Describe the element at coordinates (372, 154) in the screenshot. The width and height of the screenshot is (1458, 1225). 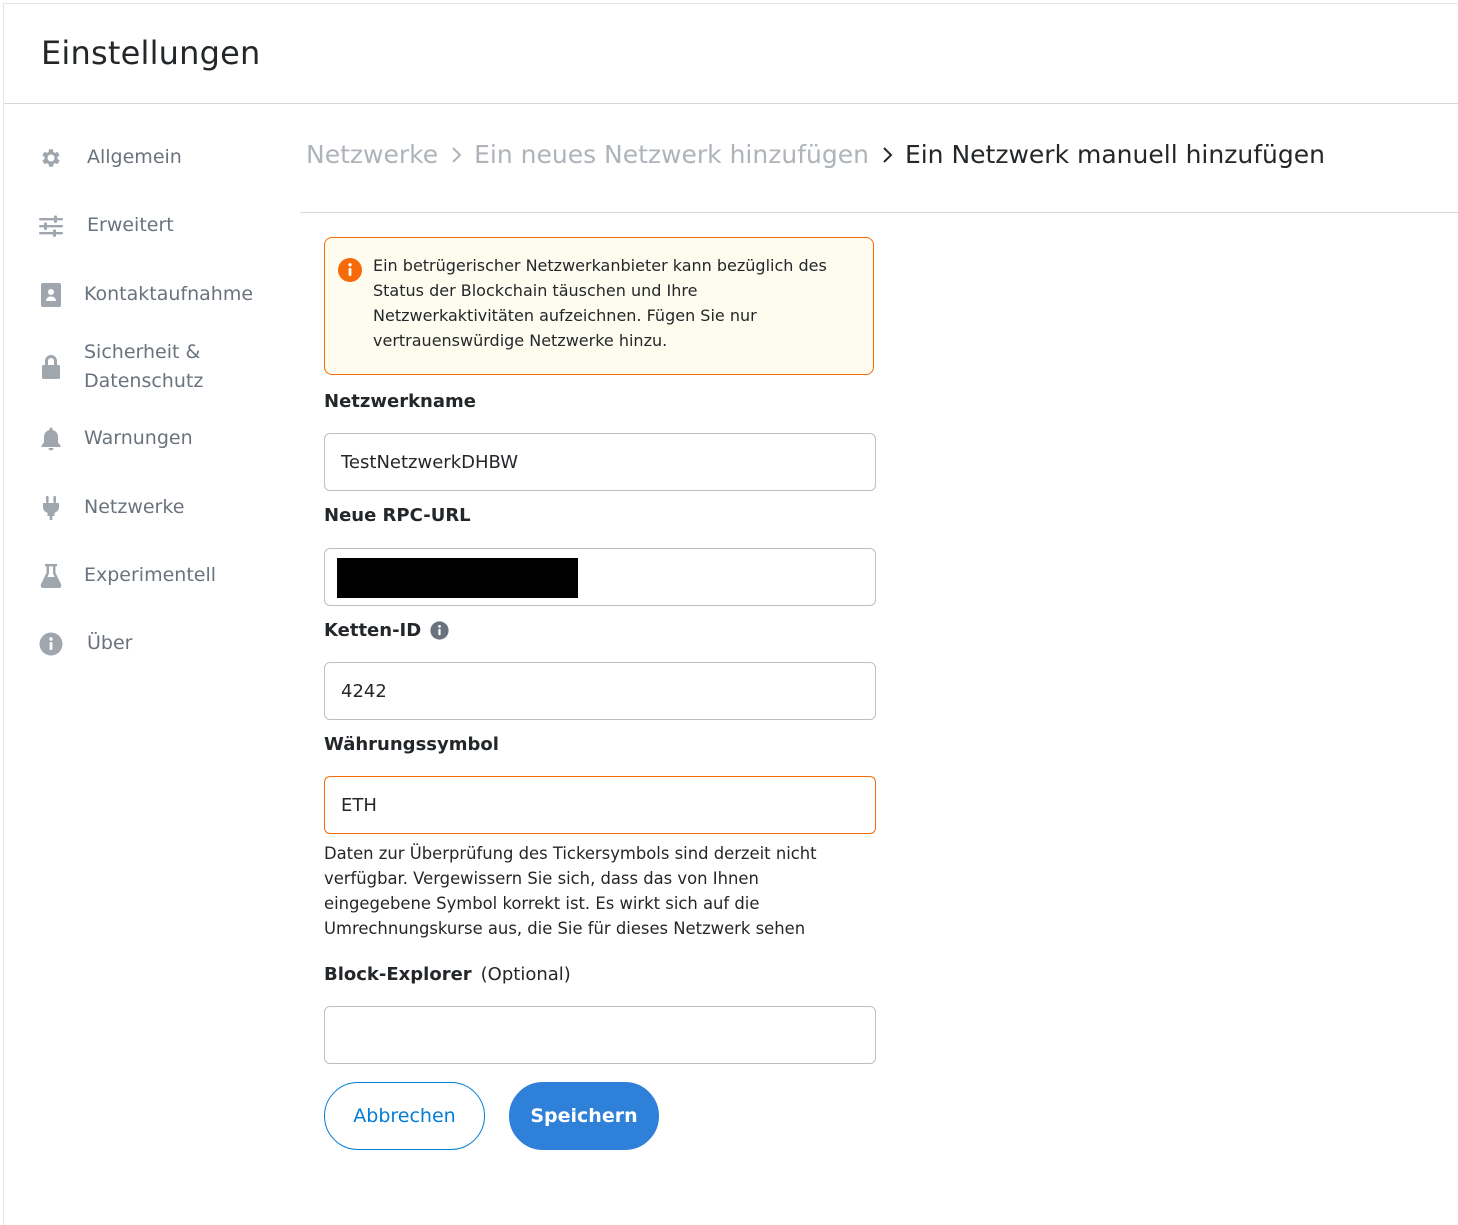
I see `breadcrumb-item-netzwerke: Netzwerke` at that location.